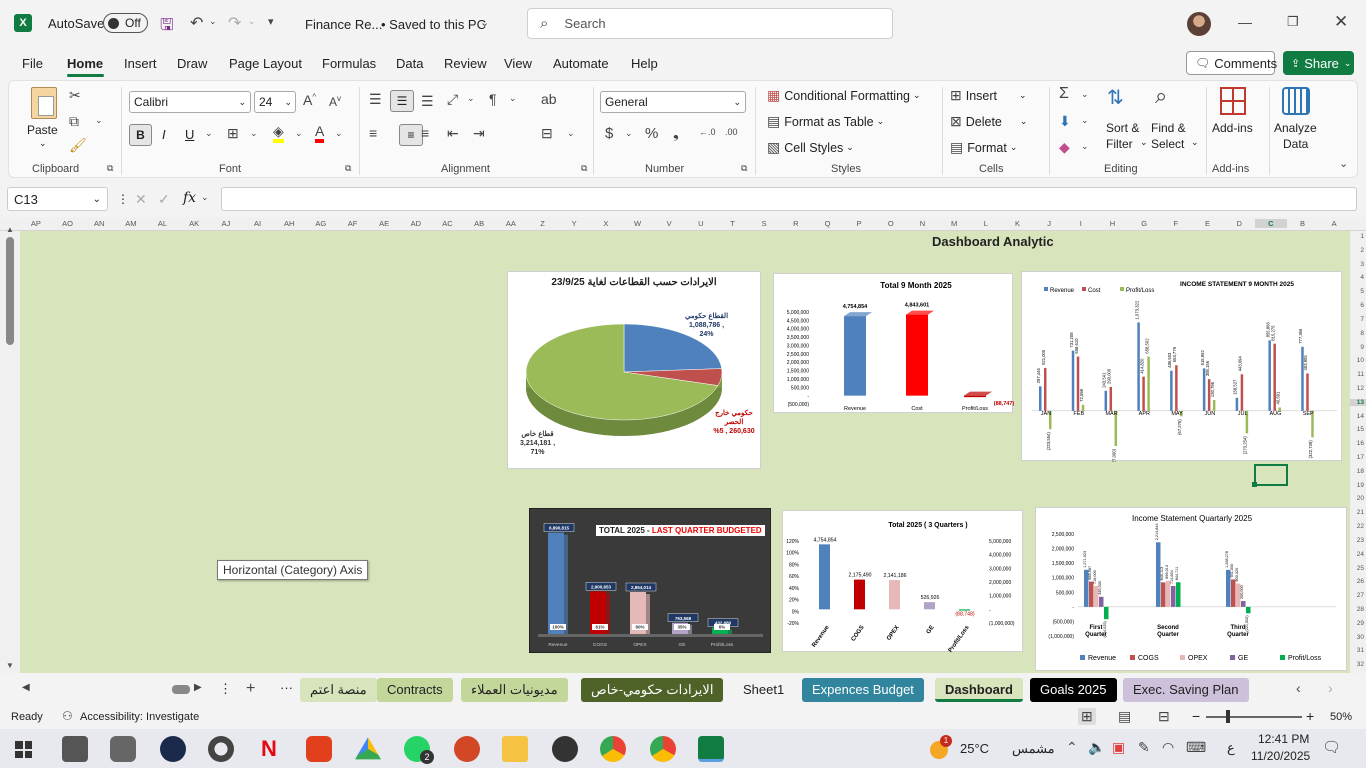  What do you see at coordinates (1358, 609) in the screenshot?
I see `row-header: 28` at bounding box center [1358, 609].